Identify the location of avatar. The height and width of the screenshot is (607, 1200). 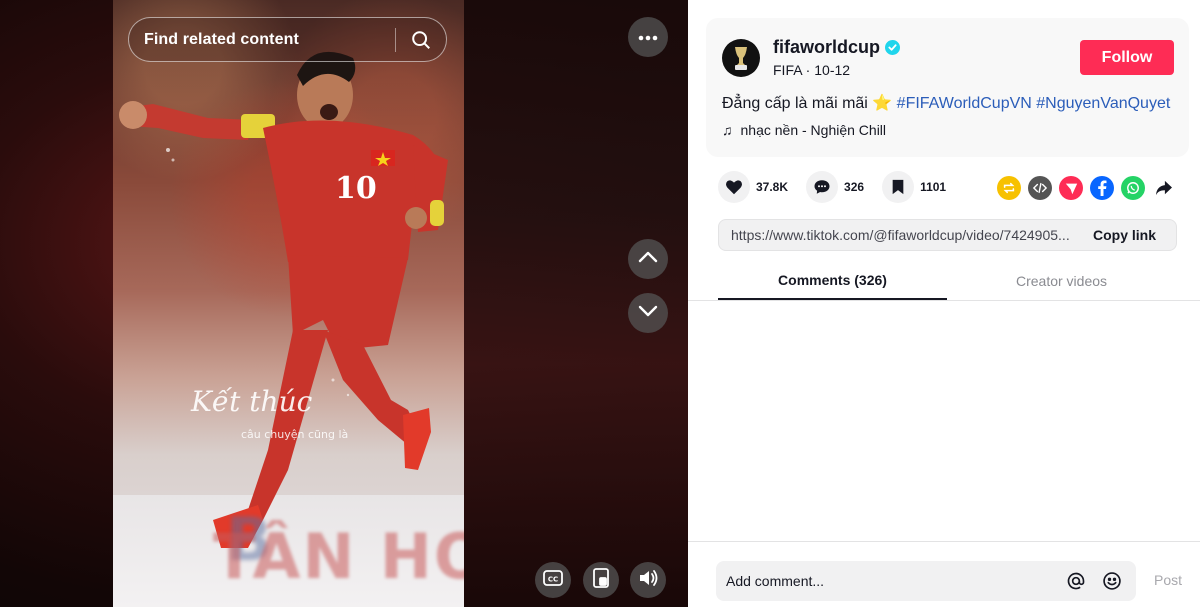
(741, 58).